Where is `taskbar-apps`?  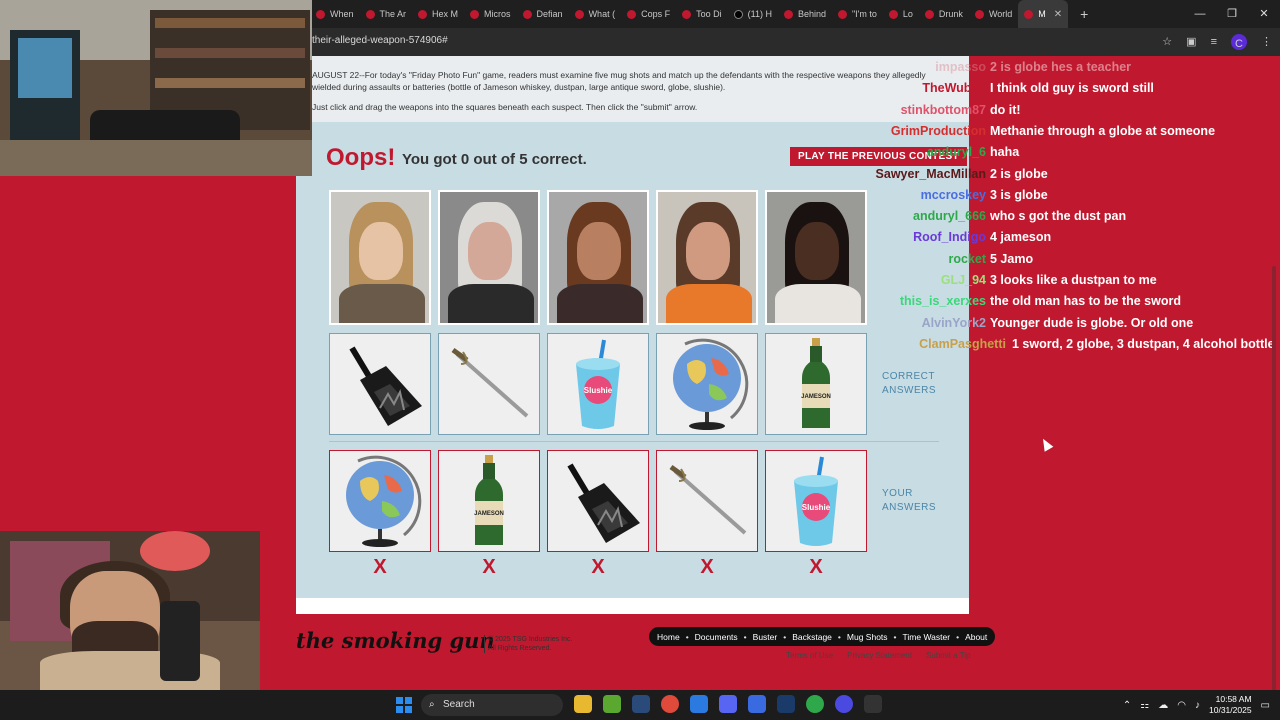
taskbar-apps is located at coordinates (728, 704).